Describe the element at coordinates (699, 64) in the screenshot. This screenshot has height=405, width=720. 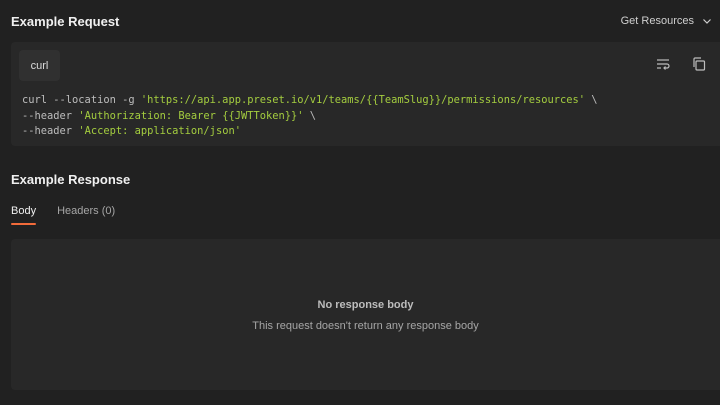
I see `copy-icon` at that location.